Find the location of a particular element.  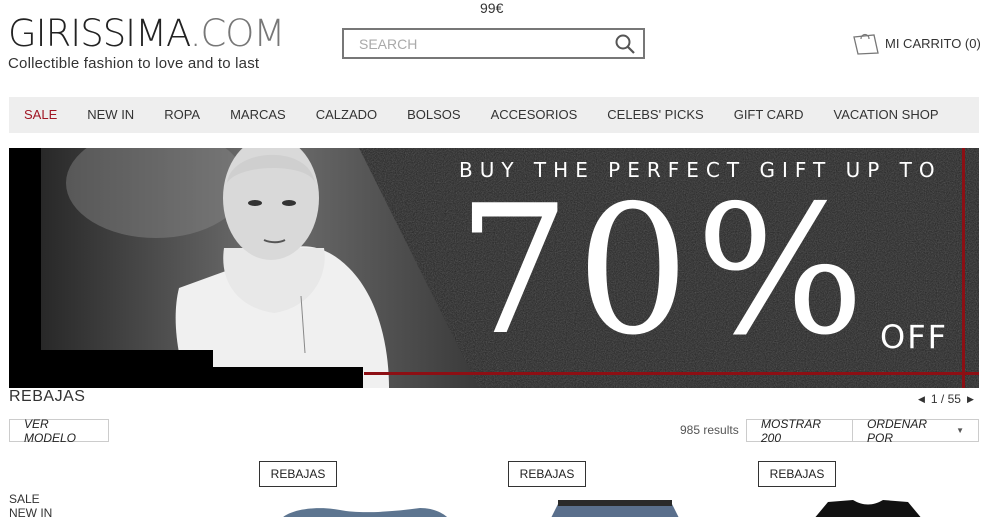

banner-off-label: OFF is located at coordinates (914, 337).